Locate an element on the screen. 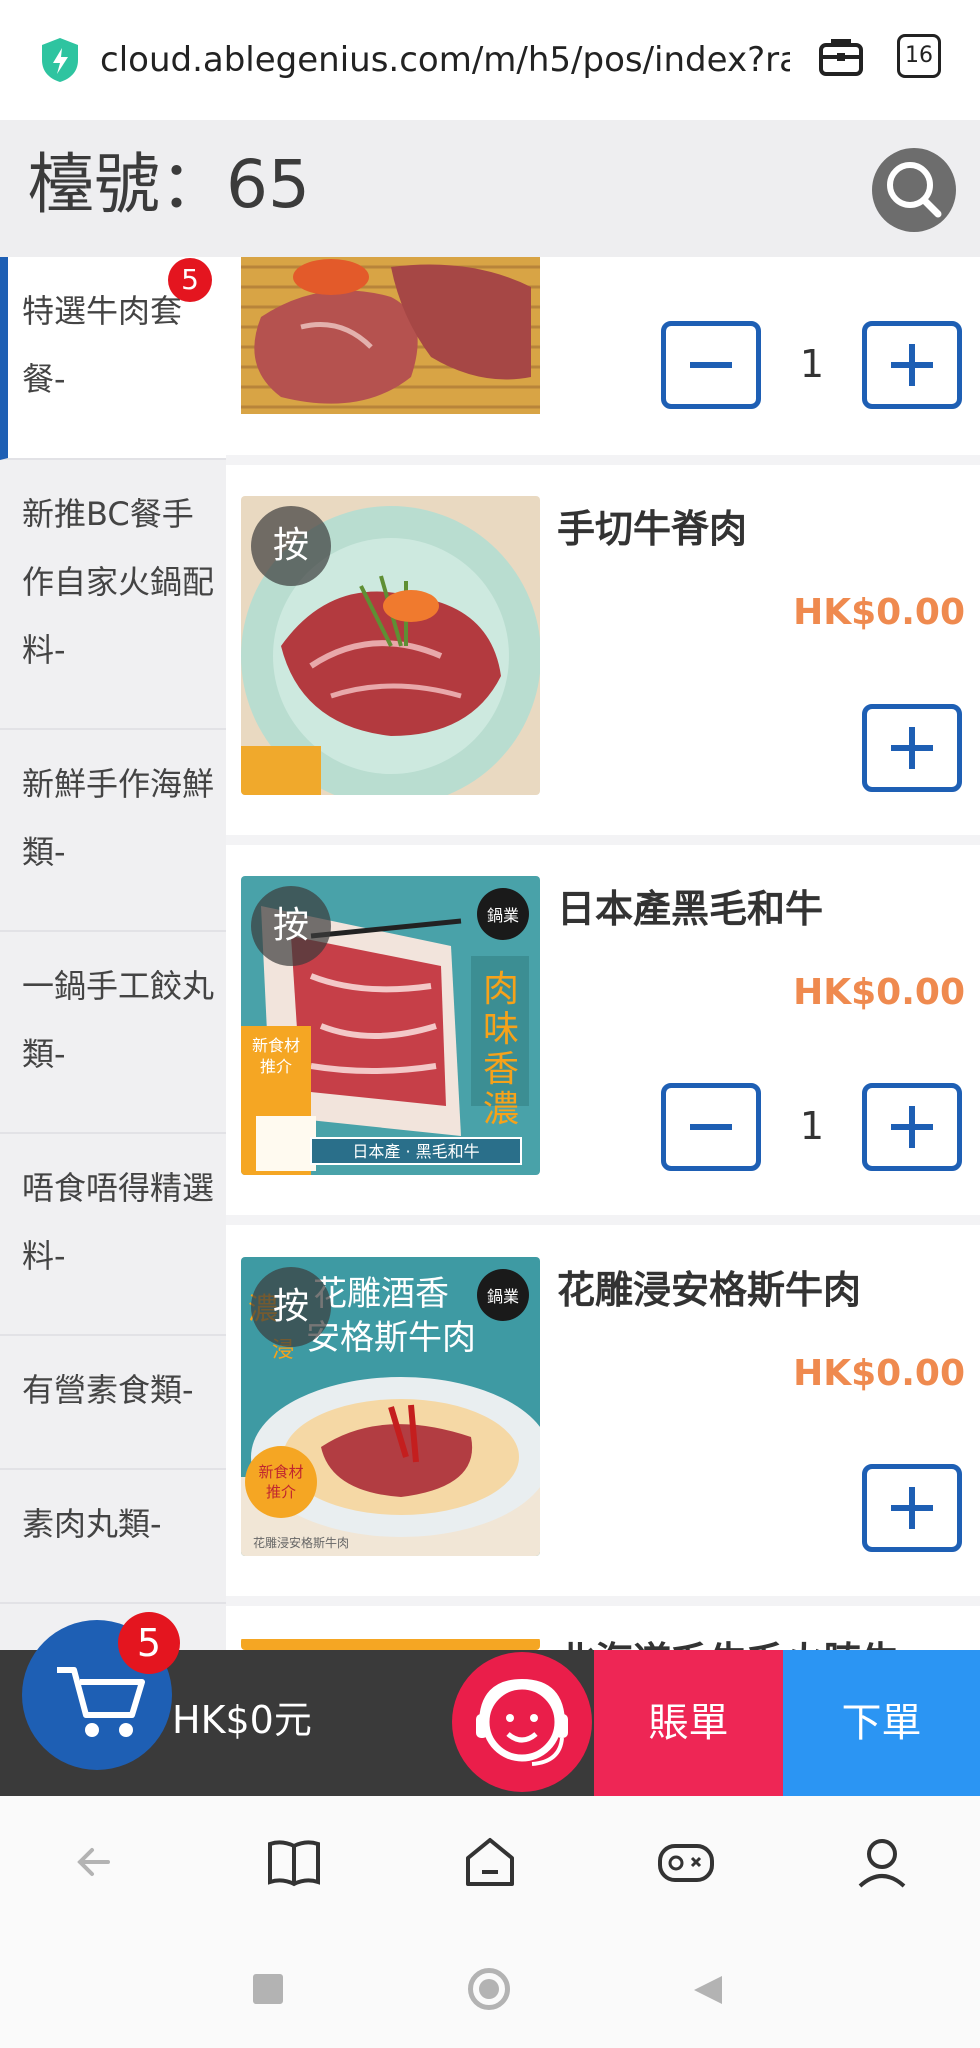 This screenshot has height=2048, width=980. product-name: 日本產黑毛和牛 is located at coordinates (690, 909).